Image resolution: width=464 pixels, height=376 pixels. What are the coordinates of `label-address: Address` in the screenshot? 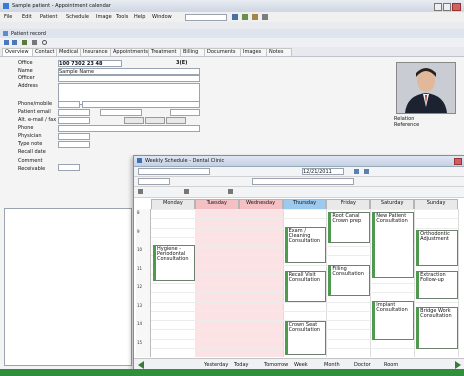 It's located at (28, 86).